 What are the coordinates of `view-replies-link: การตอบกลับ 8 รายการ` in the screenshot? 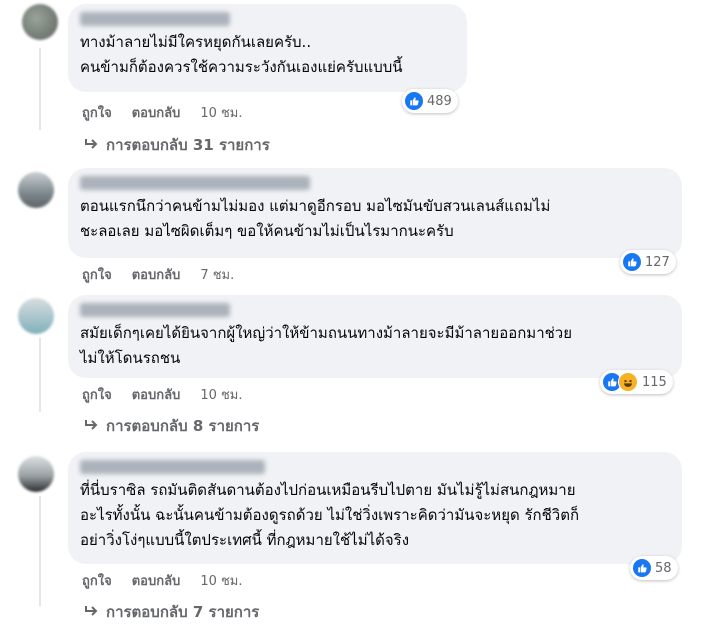 It's located at (171, 426).